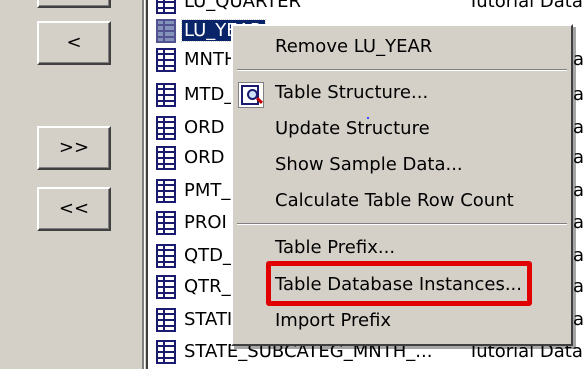  I want to click on table-structure-icon, so click(251, 95).